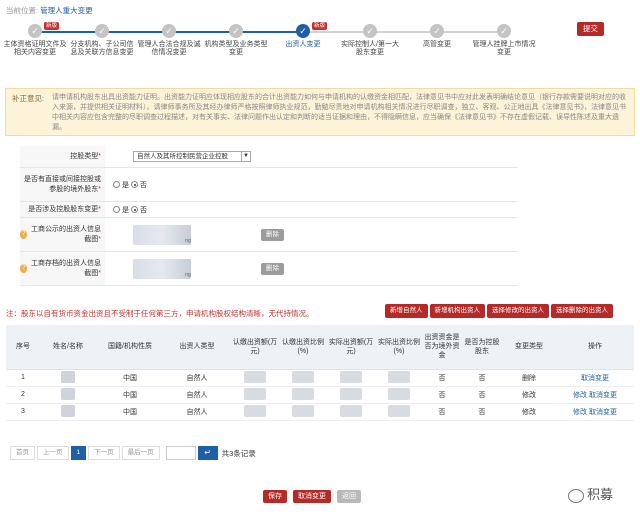  I want to click on pagination: 首页 上一页 1 下一页 最后一页 ↵ 共3条记录, so click(133, 453).